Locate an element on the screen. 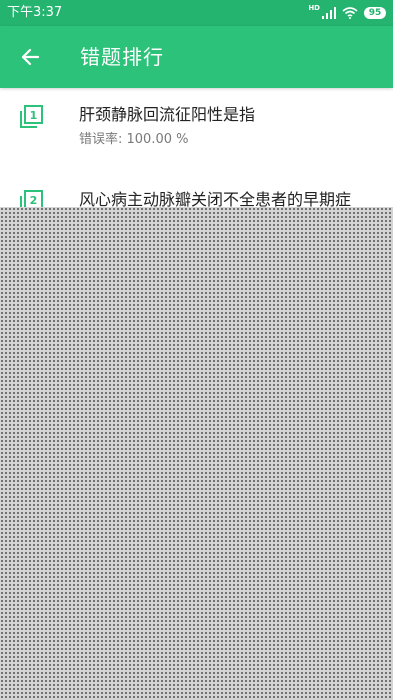  question-title: 肝颈静脉回流征阳性是指 is located at coordinates (167, 114).